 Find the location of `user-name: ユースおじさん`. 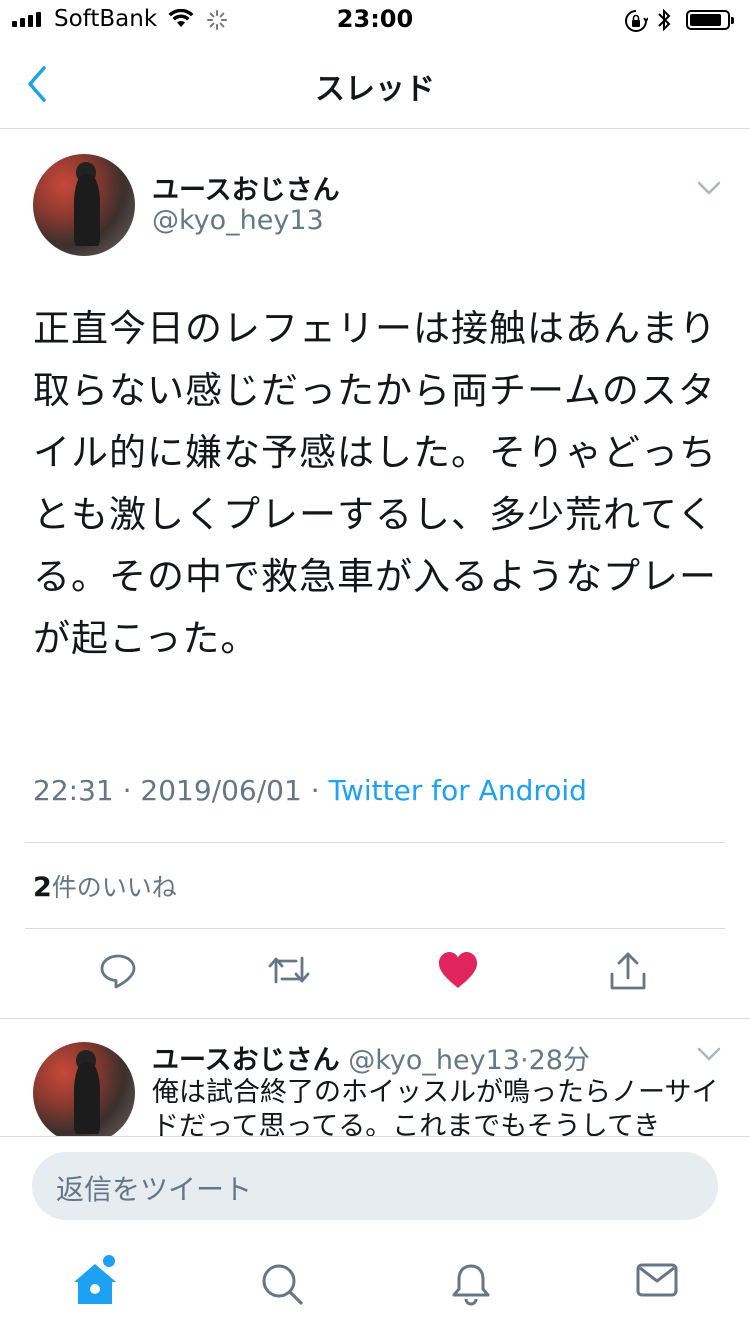

user-name: ユースおじさん is located at coordinates (246, 187).